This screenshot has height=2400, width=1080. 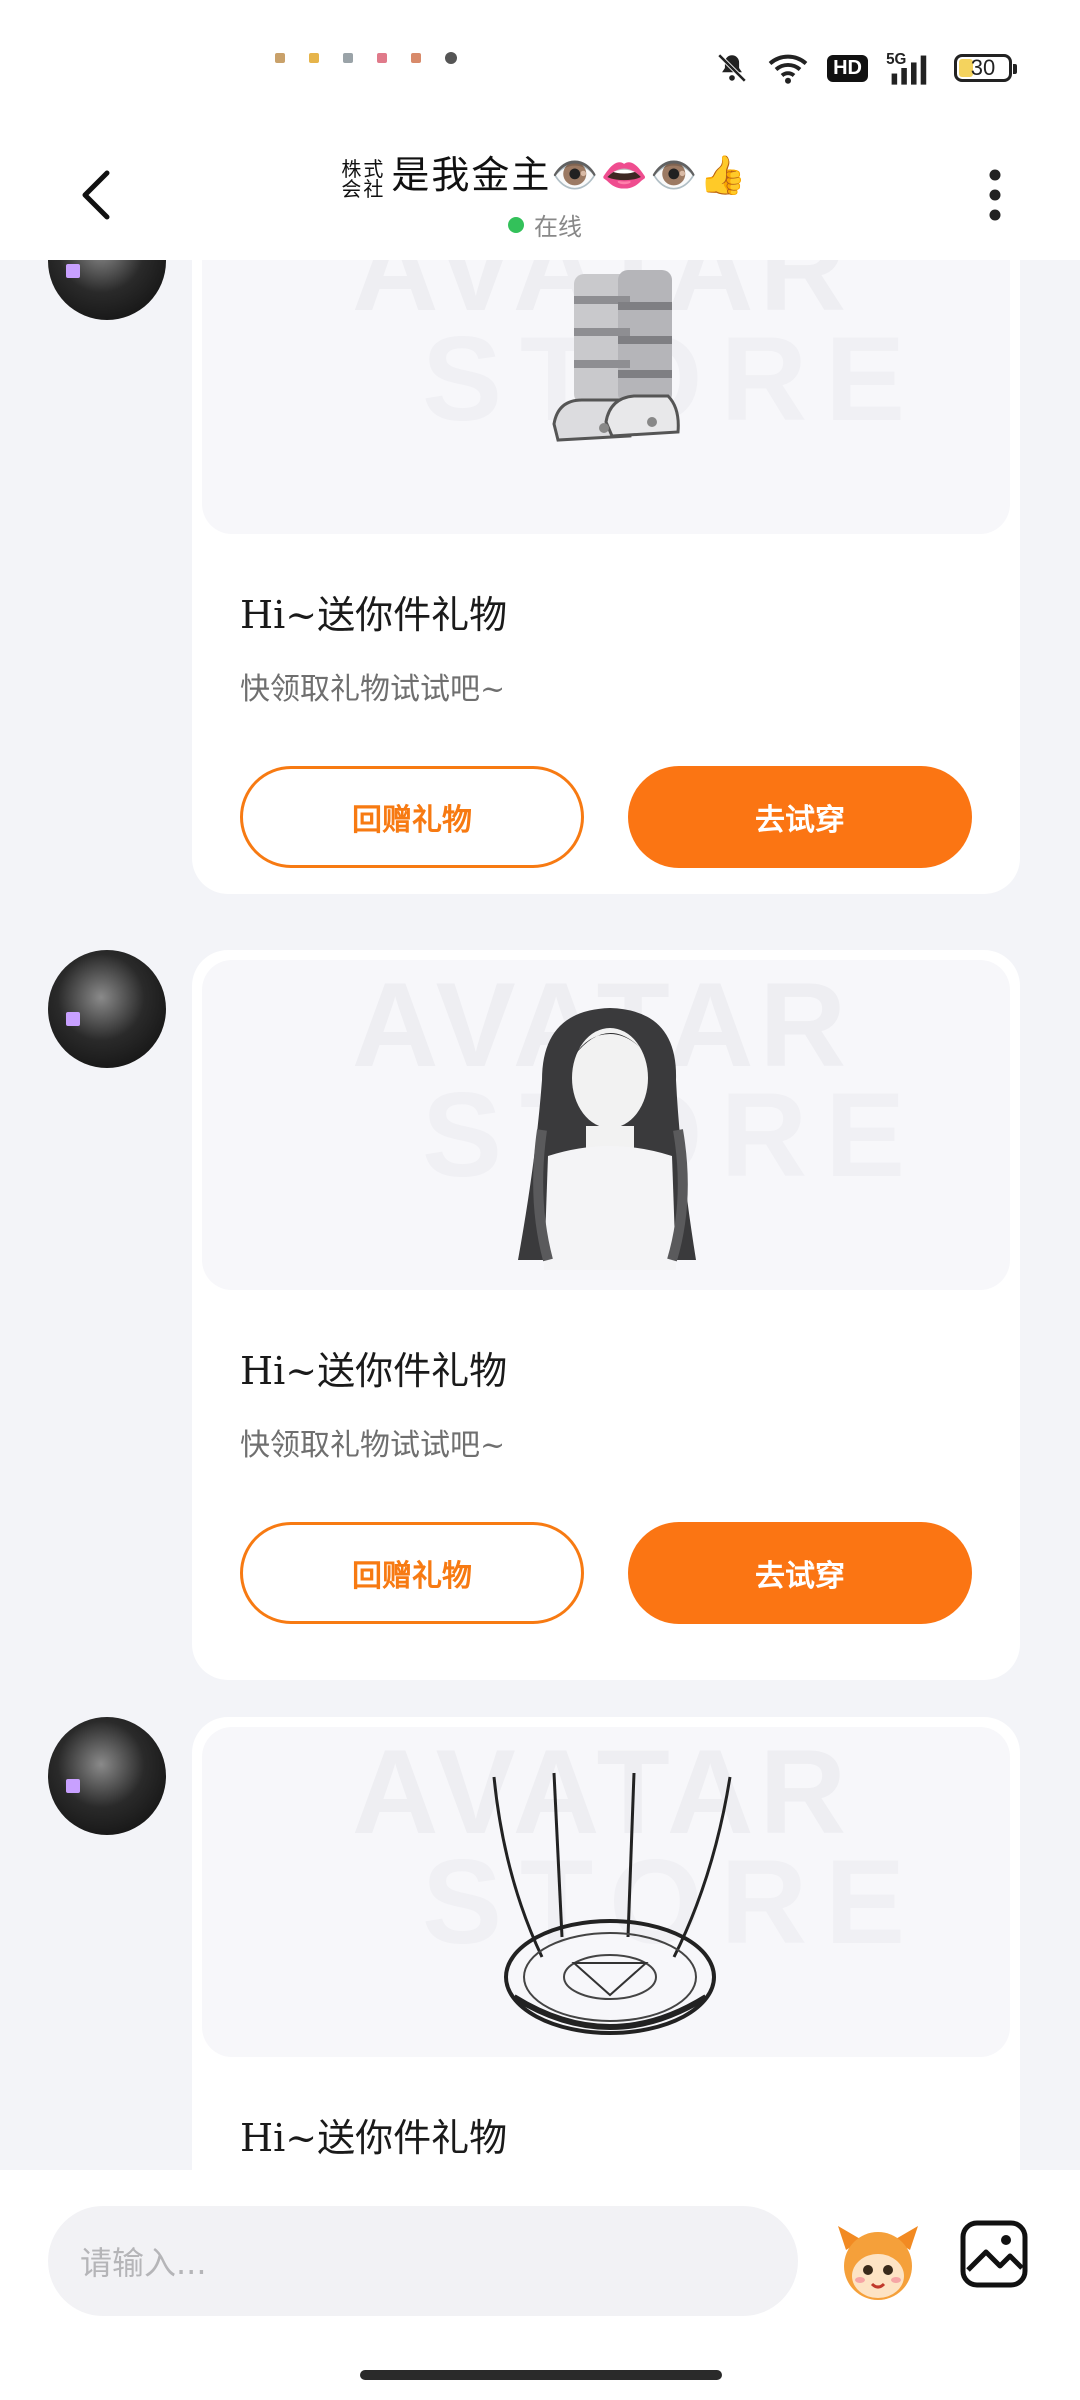 I want to click on image-button, so click(x=994, y=2254).